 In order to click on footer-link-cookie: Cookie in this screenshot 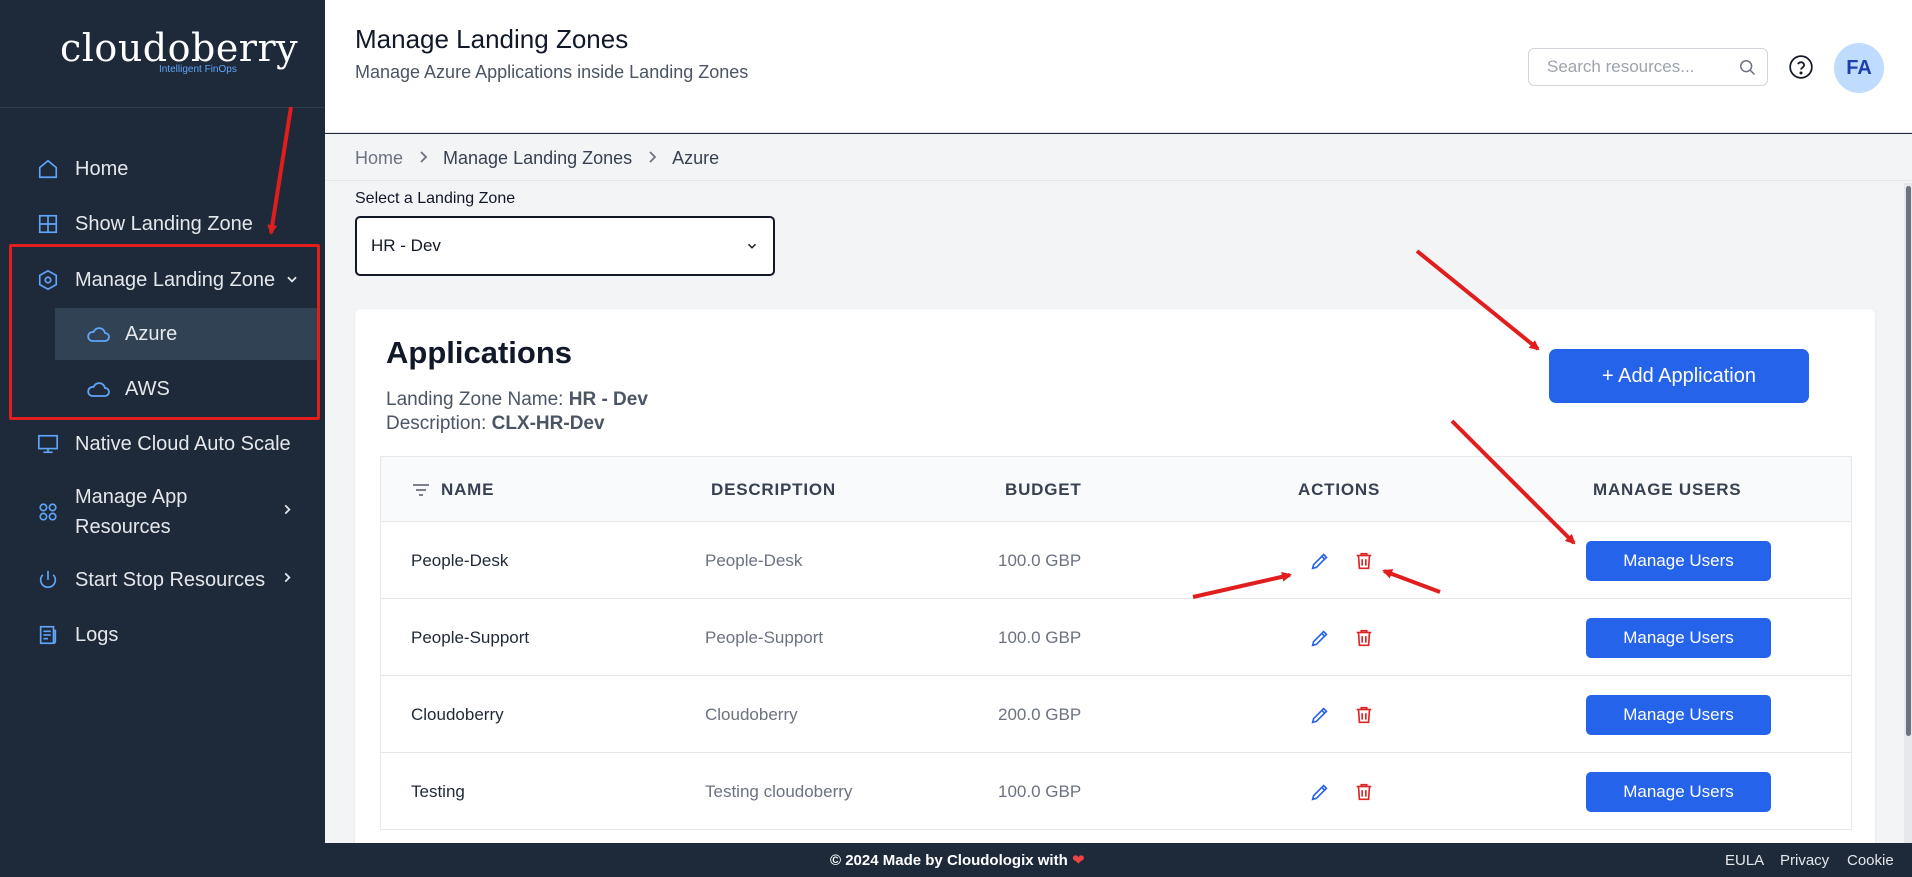, I will do `click(1870, 860)`.